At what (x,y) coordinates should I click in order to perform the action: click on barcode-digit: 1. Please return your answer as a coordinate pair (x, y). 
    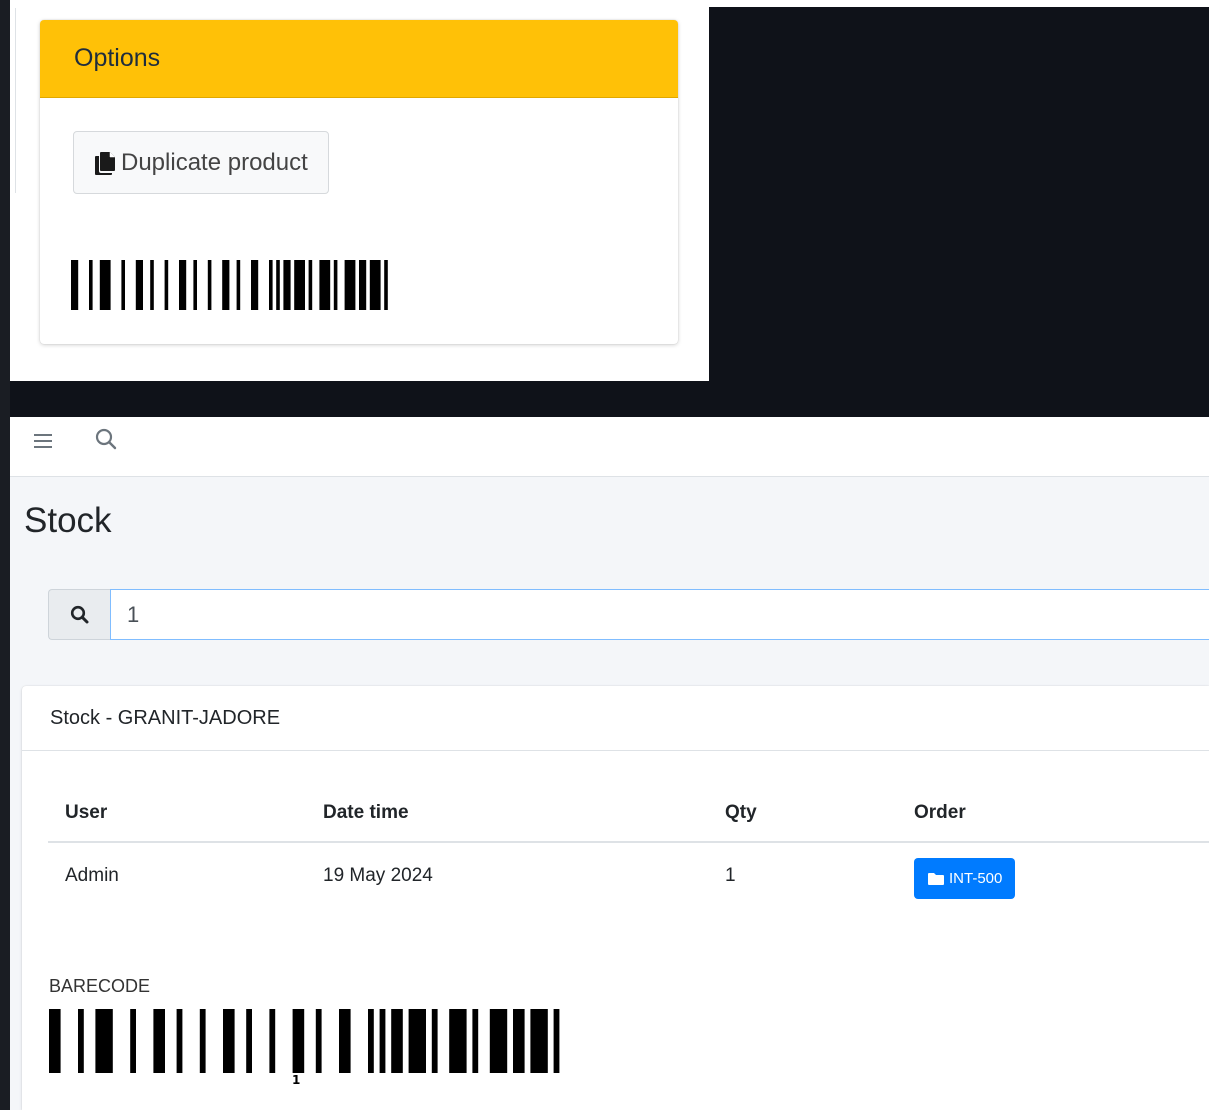
    Looking at the image, I should click on (296, 1080).